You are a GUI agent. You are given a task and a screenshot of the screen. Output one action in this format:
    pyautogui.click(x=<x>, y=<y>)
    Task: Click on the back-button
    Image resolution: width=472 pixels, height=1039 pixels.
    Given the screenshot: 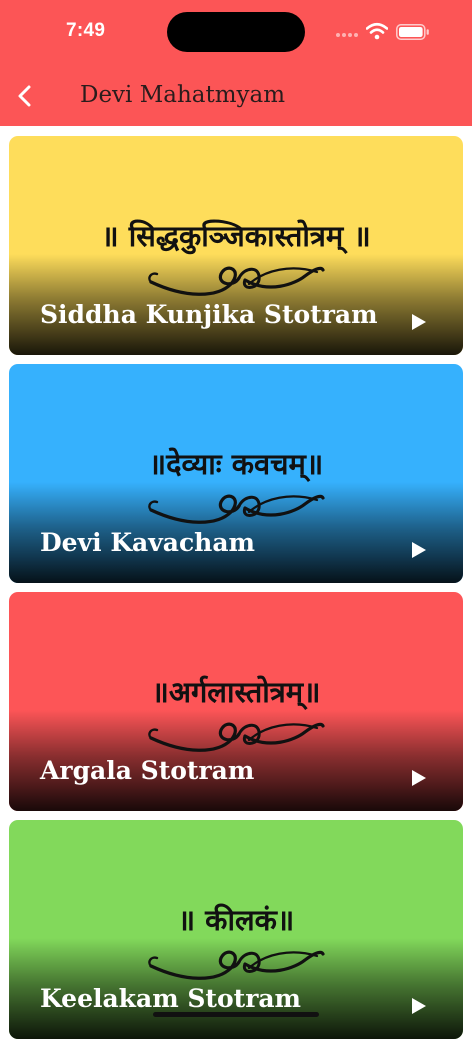 What is the action you would take?
    pyautogui.click(x=25, y=96)
    